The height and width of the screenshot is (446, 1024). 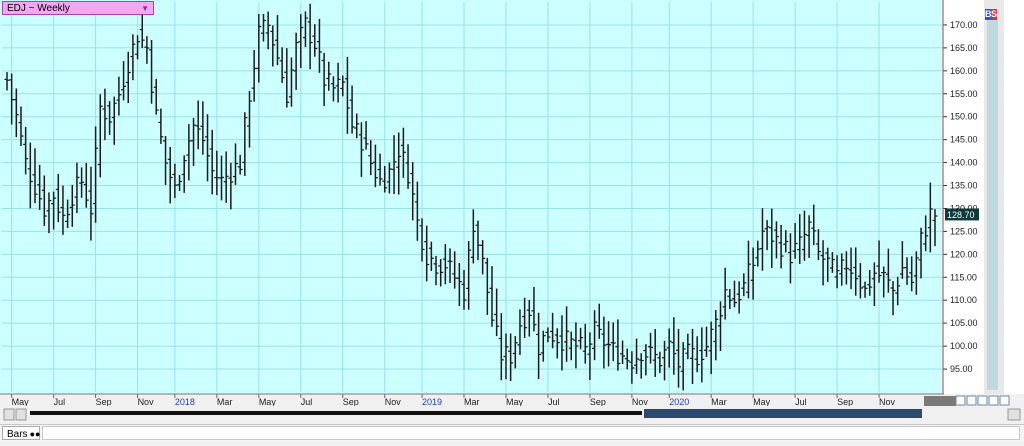 I want to click on x-tick-label: 2019, so click(x=432, y=402).